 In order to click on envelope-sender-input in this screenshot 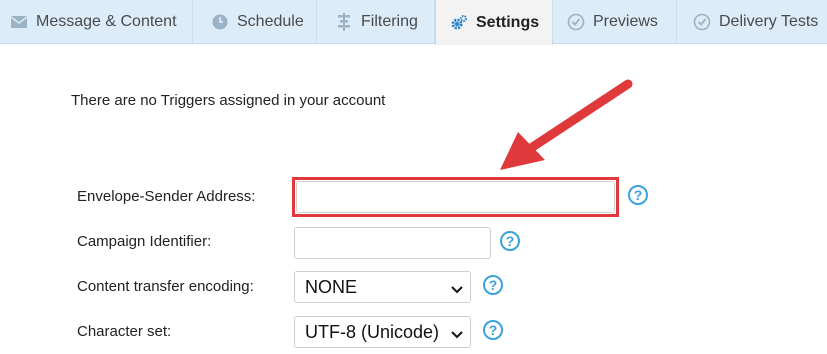, I will do `click(455, 197)`.